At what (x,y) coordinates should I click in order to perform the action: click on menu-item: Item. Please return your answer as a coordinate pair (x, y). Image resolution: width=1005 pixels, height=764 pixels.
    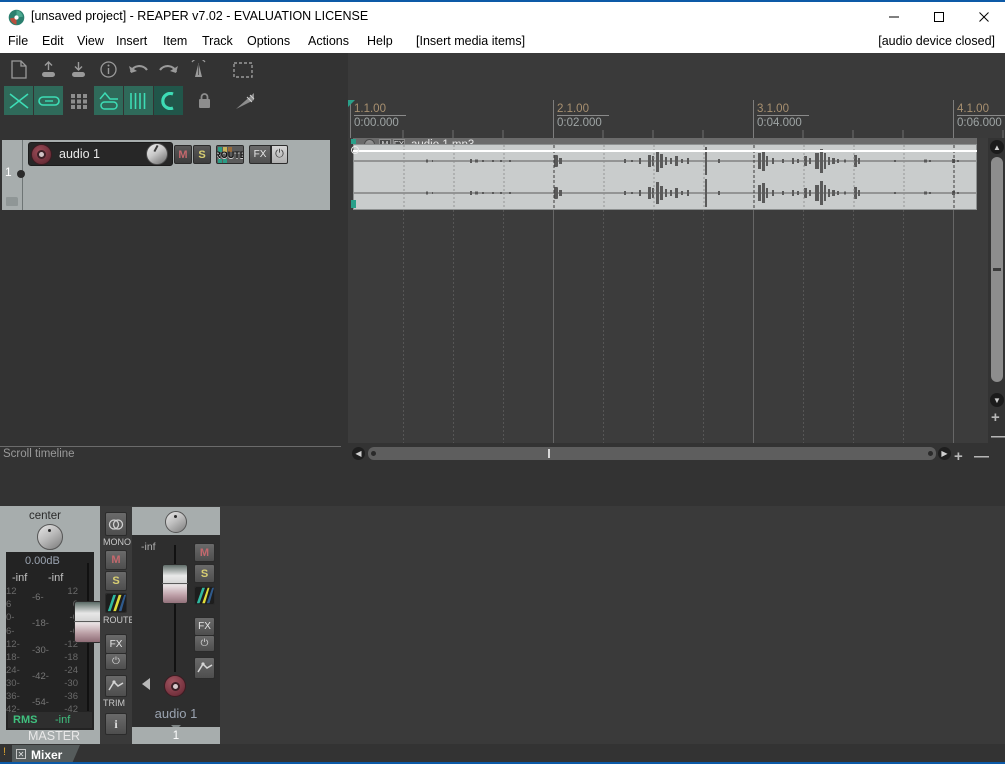
    Looking at the image, I should click on (175, 42).